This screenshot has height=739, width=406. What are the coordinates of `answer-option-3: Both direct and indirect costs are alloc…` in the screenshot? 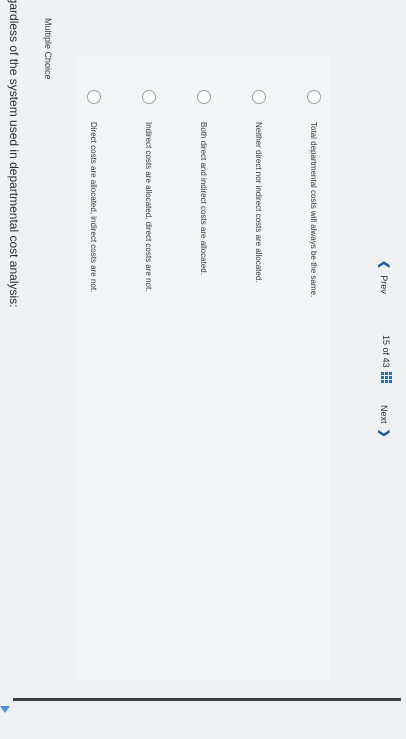 It's located at (204, 182).